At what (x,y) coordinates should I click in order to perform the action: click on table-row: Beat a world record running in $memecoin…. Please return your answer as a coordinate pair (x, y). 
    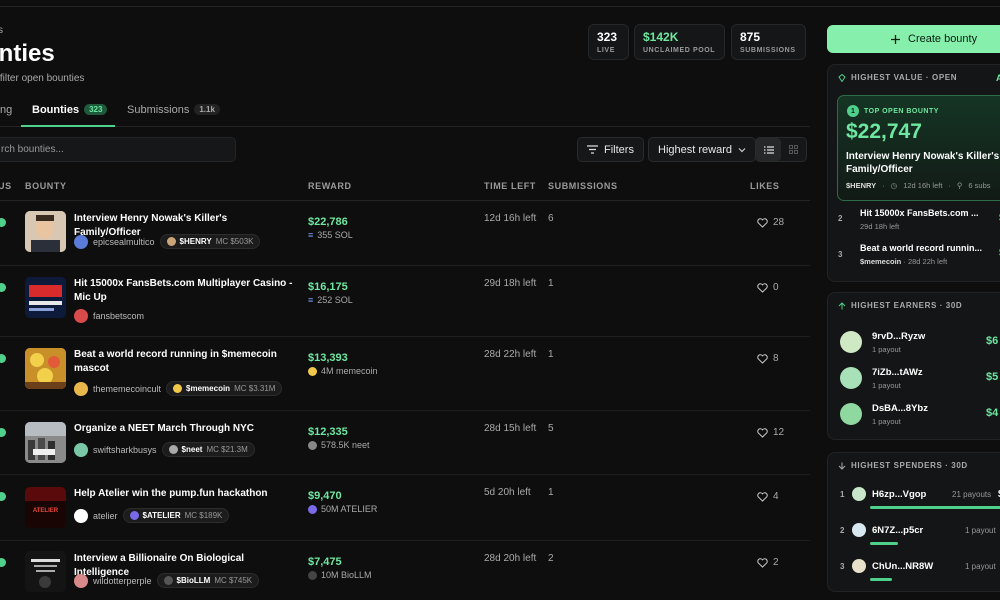
    Looking at the image, I should click on (405, 374).